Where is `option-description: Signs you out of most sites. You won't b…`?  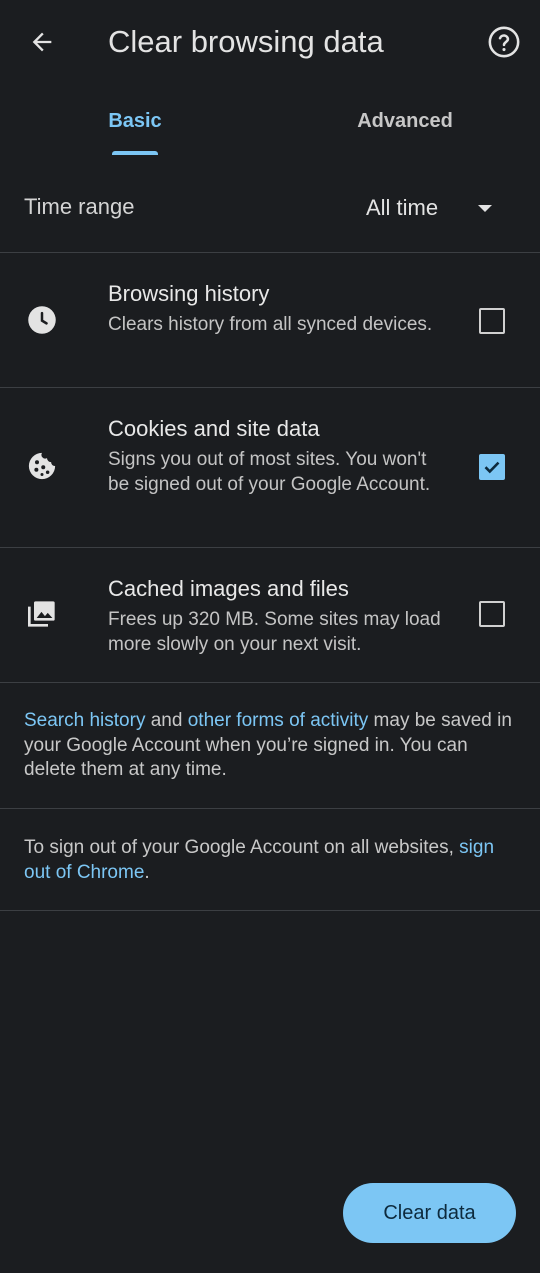 option-description: Signs you out of most sites. You won't b… is located at coordinates (269, 472).